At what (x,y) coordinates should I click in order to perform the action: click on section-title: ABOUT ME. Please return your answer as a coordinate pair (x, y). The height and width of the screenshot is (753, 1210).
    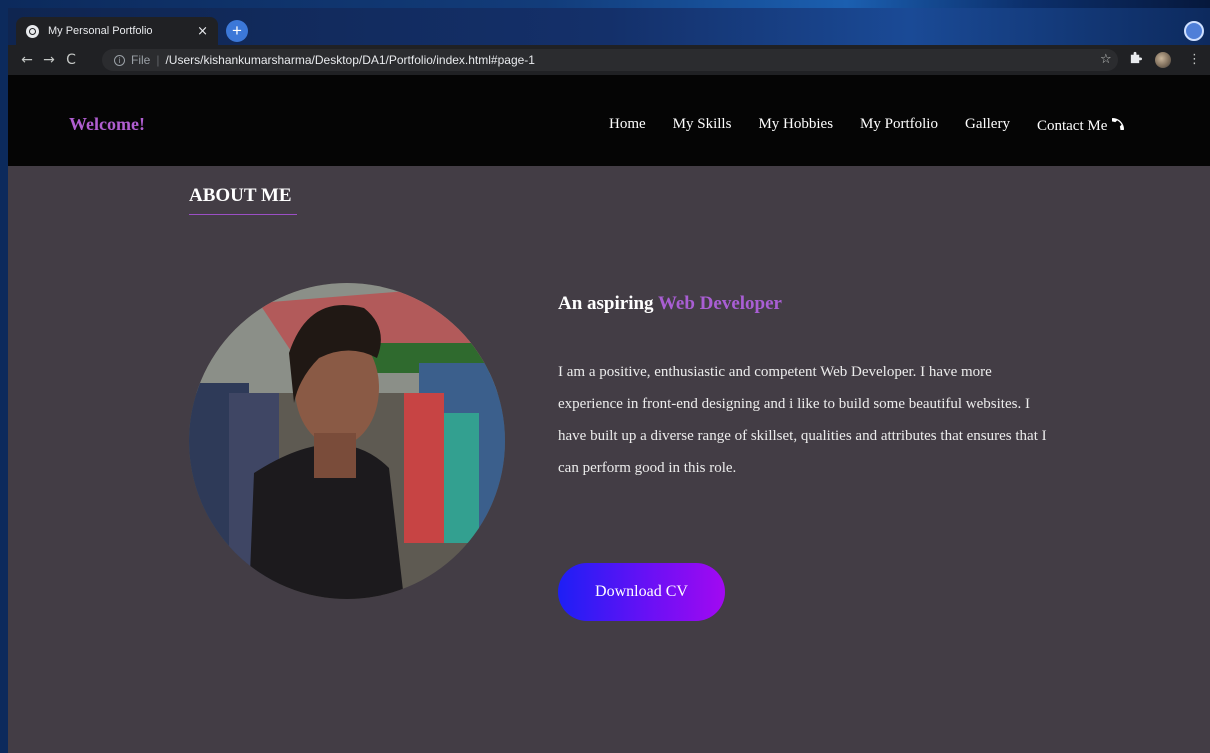
    Looking at the image, I should click on (240, 195).